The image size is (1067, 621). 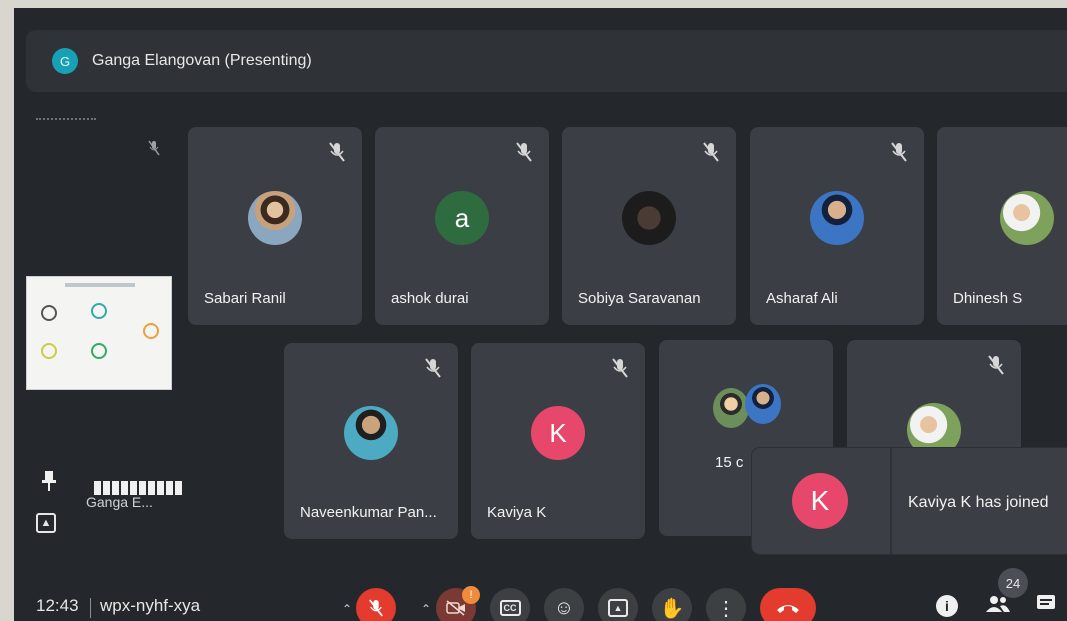 I want to click on captions-icon: CC, so click(x=510, y=608).